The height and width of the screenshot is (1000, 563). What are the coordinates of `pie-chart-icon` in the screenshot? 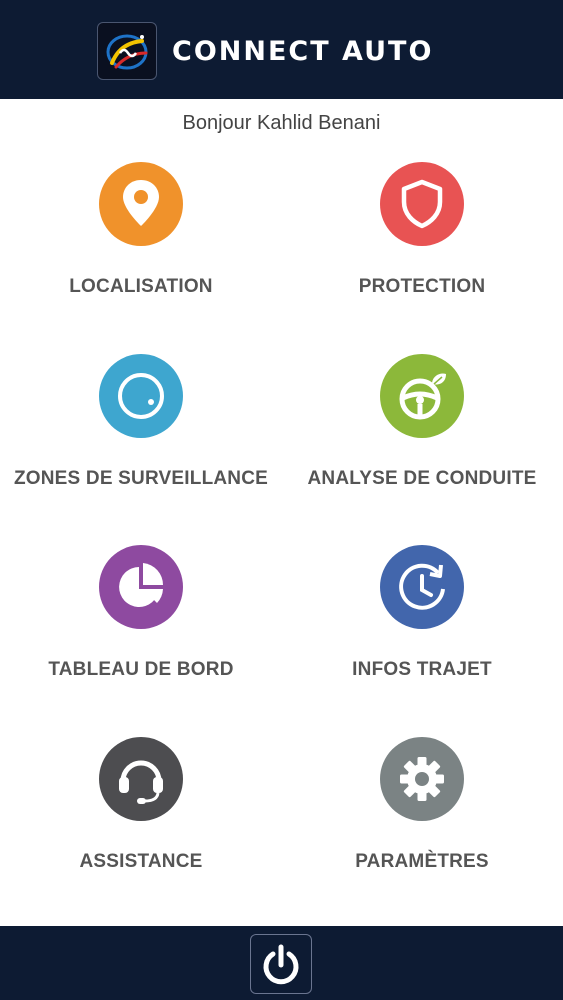 It's located at (141, 587).